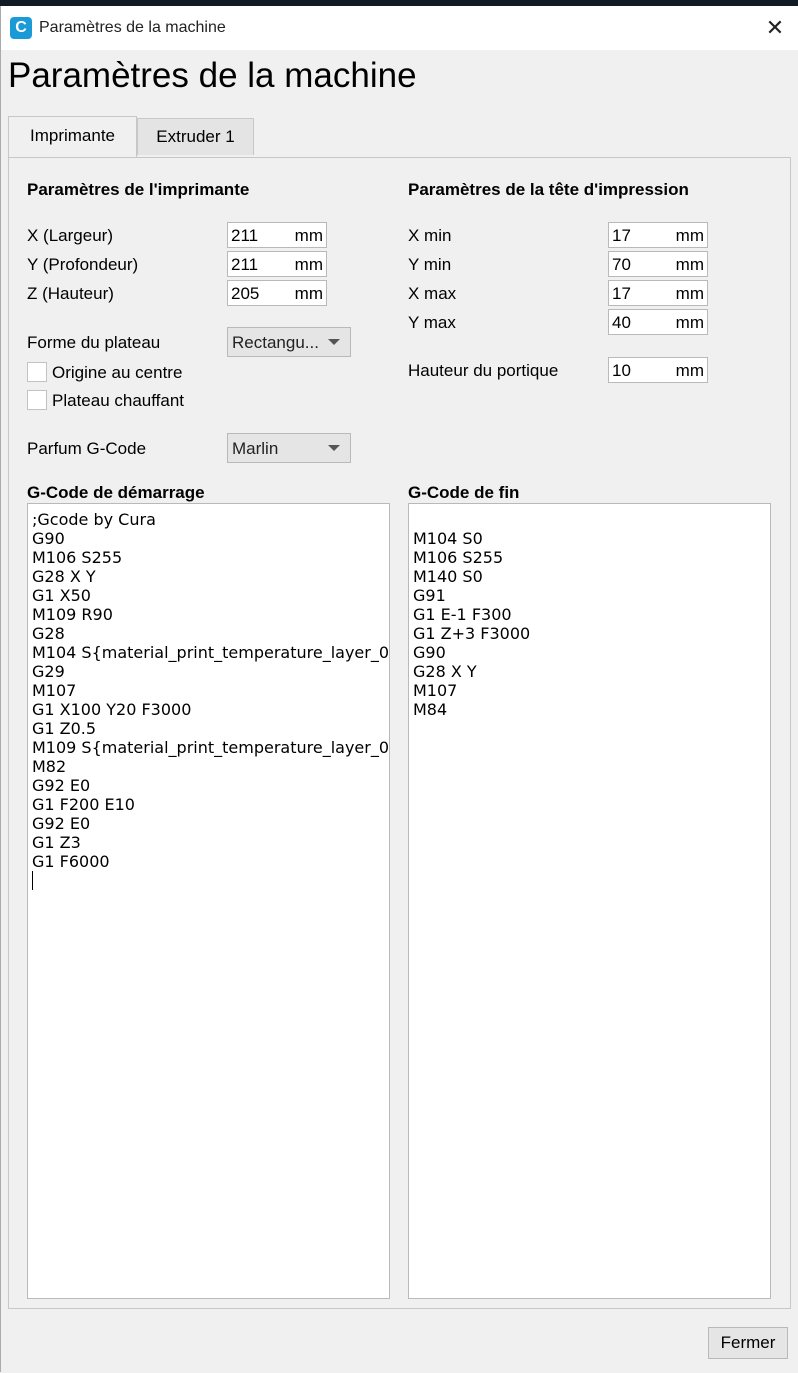 The height and width of the screenshot is (1373, 798). Describe the element at coordinates (430, 264) in the screenshot. I see `y-min-label: Y min` at that location.